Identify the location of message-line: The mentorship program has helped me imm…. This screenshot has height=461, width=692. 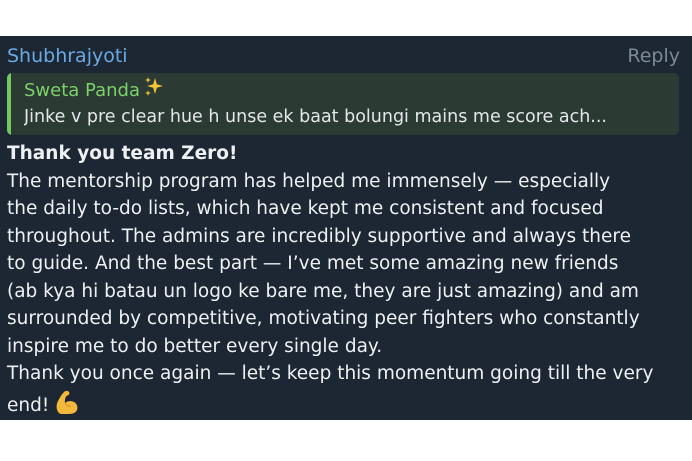
(309, 181).